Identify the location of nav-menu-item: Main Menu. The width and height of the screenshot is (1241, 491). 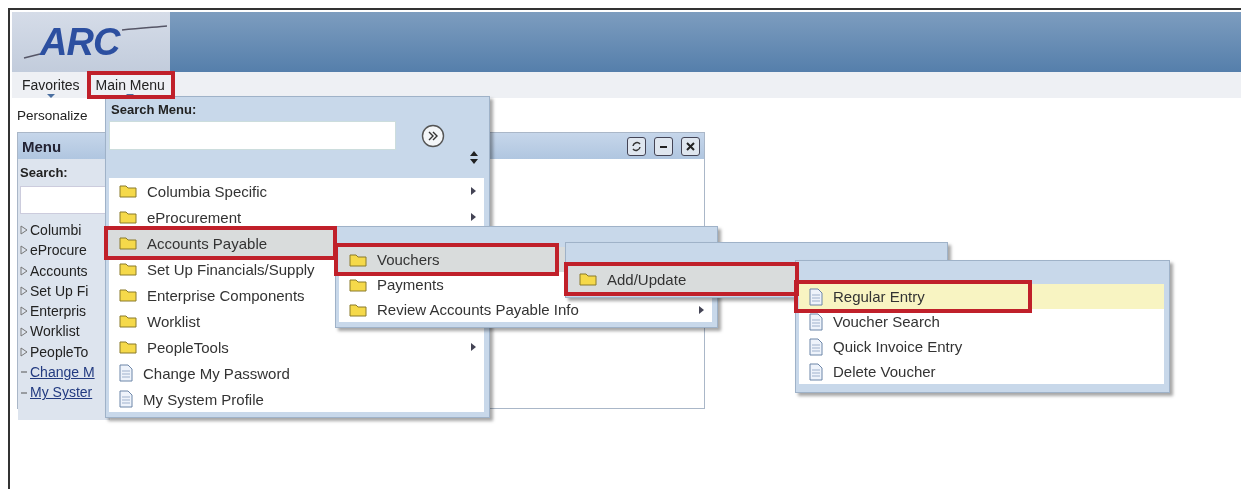
(130, 85).